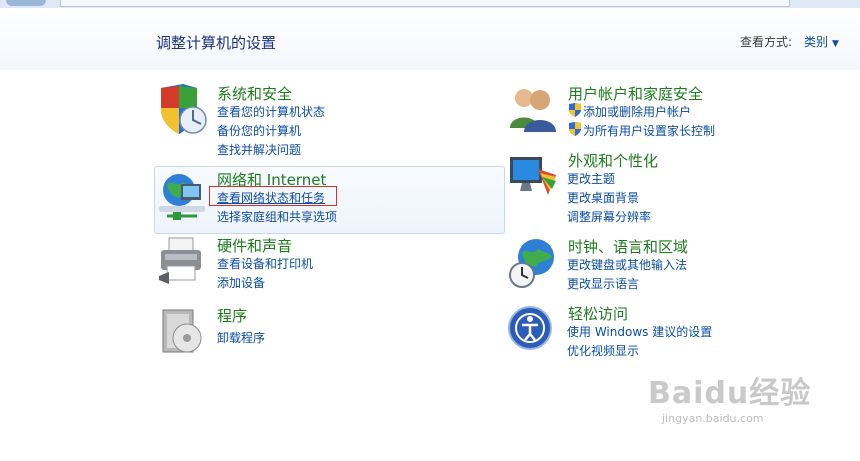  What do you see at coordinates (628, 246) in the screenshot?
I see `category-heading-clock: 时钟、语言和区域` at bounding box center [628, 246].